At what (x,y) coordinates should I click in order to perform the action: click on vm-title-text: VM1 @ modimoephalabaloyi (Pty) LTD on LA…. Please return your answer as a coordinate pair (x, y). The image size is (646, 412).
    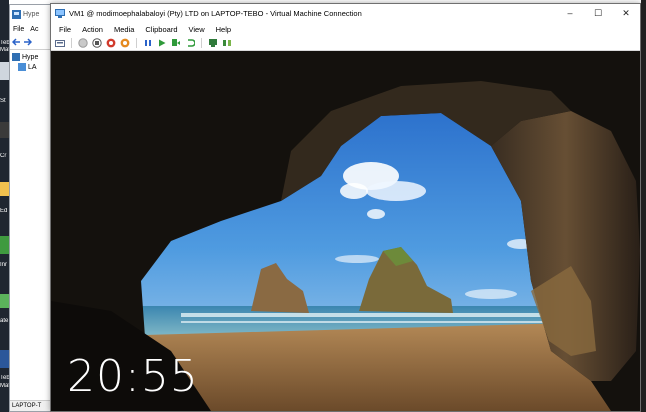
    Looking at the image, I should click on (215, 13).